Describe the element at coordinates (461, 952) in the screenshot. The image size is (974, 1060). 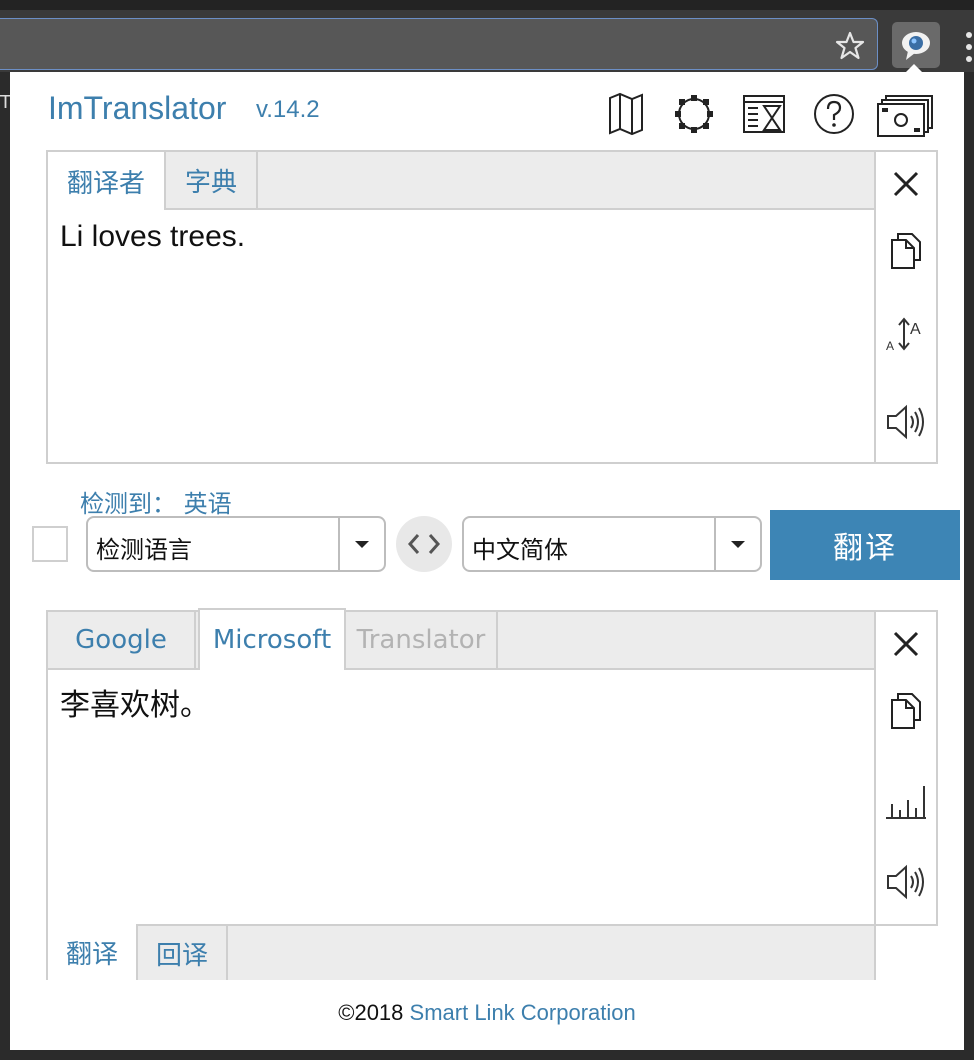
I see `result-bottom-tab-bar: 翻译 回译` at that location.